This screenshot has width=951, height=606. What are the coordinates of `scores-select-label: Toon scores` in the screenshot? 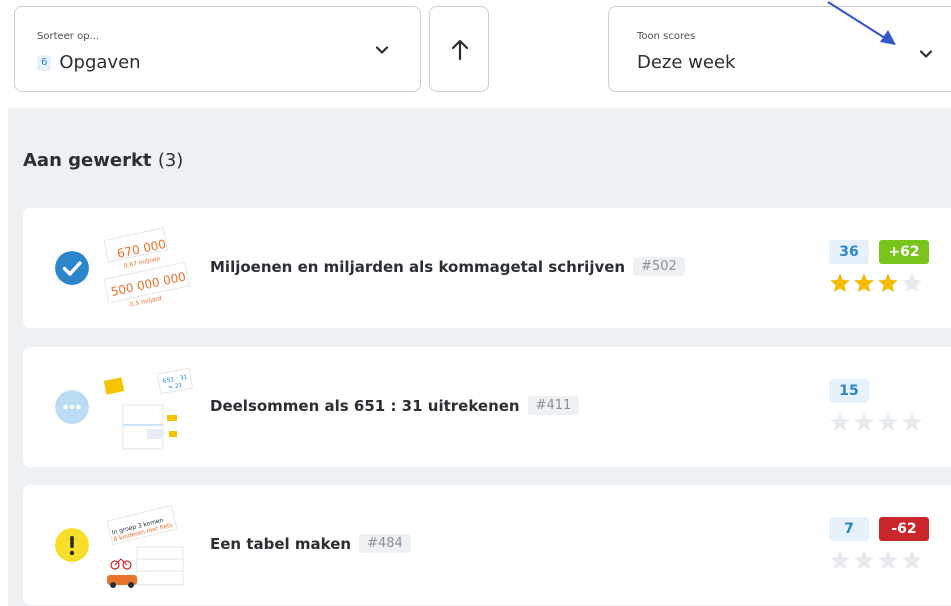 It's located at (666, 36).